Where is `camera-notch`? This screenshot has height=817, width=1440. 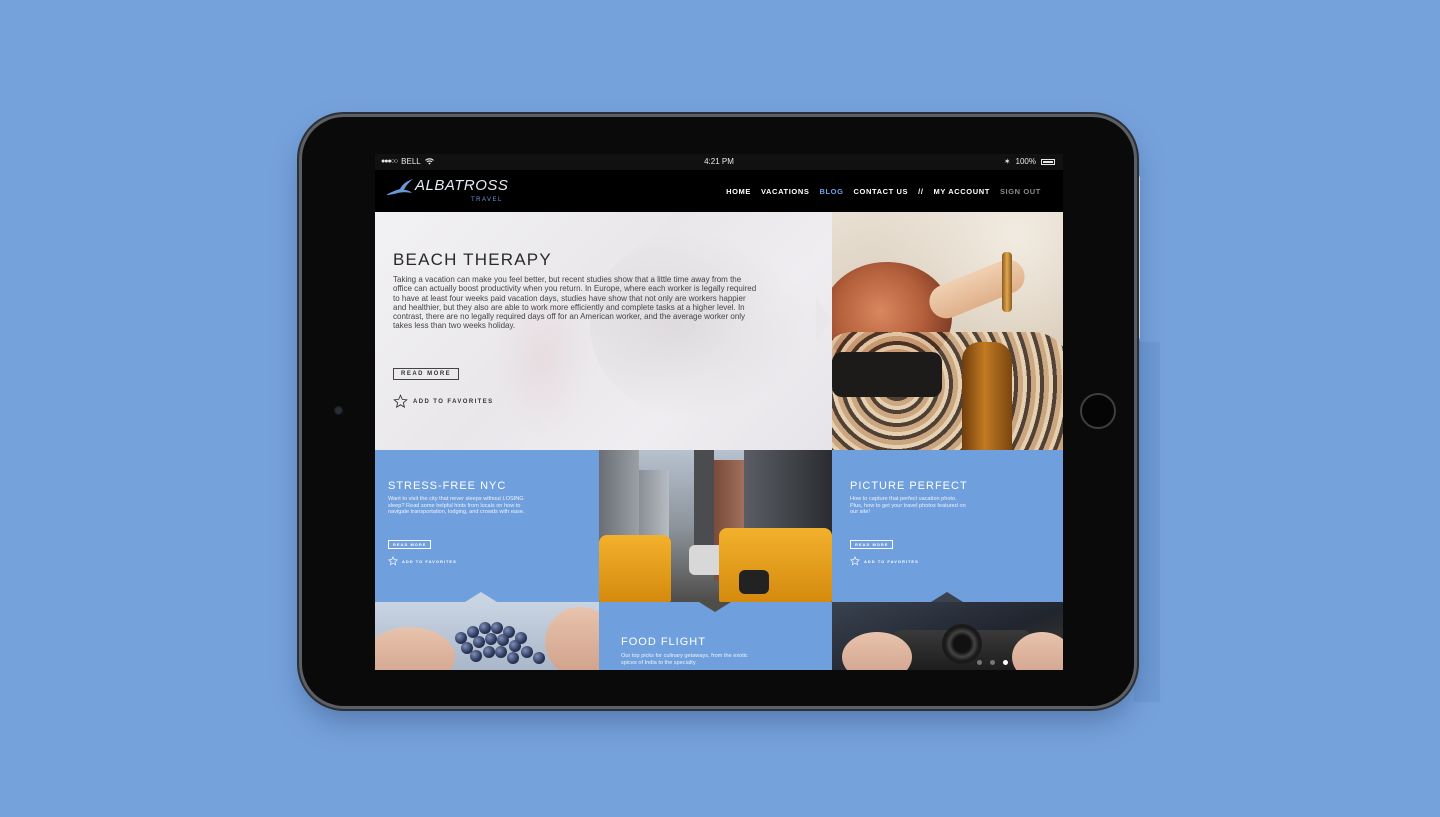
camera-notch is located at coordinates (947, 597).